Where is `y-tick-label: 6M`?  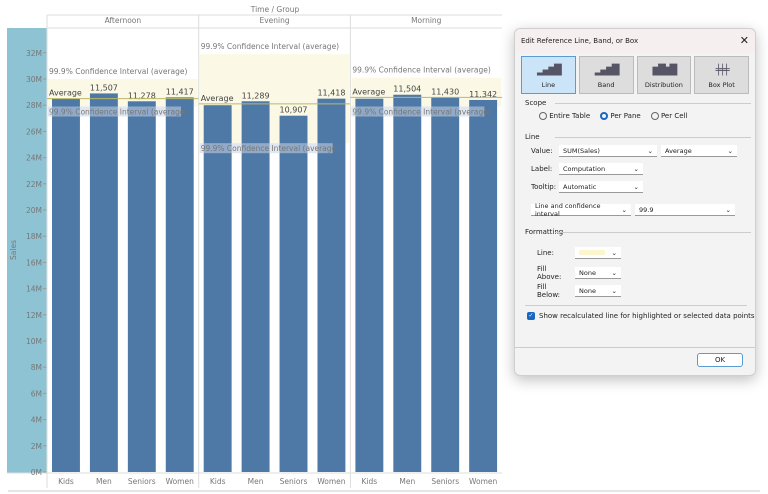 y-tick-label: 6M is located at coordinates (36, 393).